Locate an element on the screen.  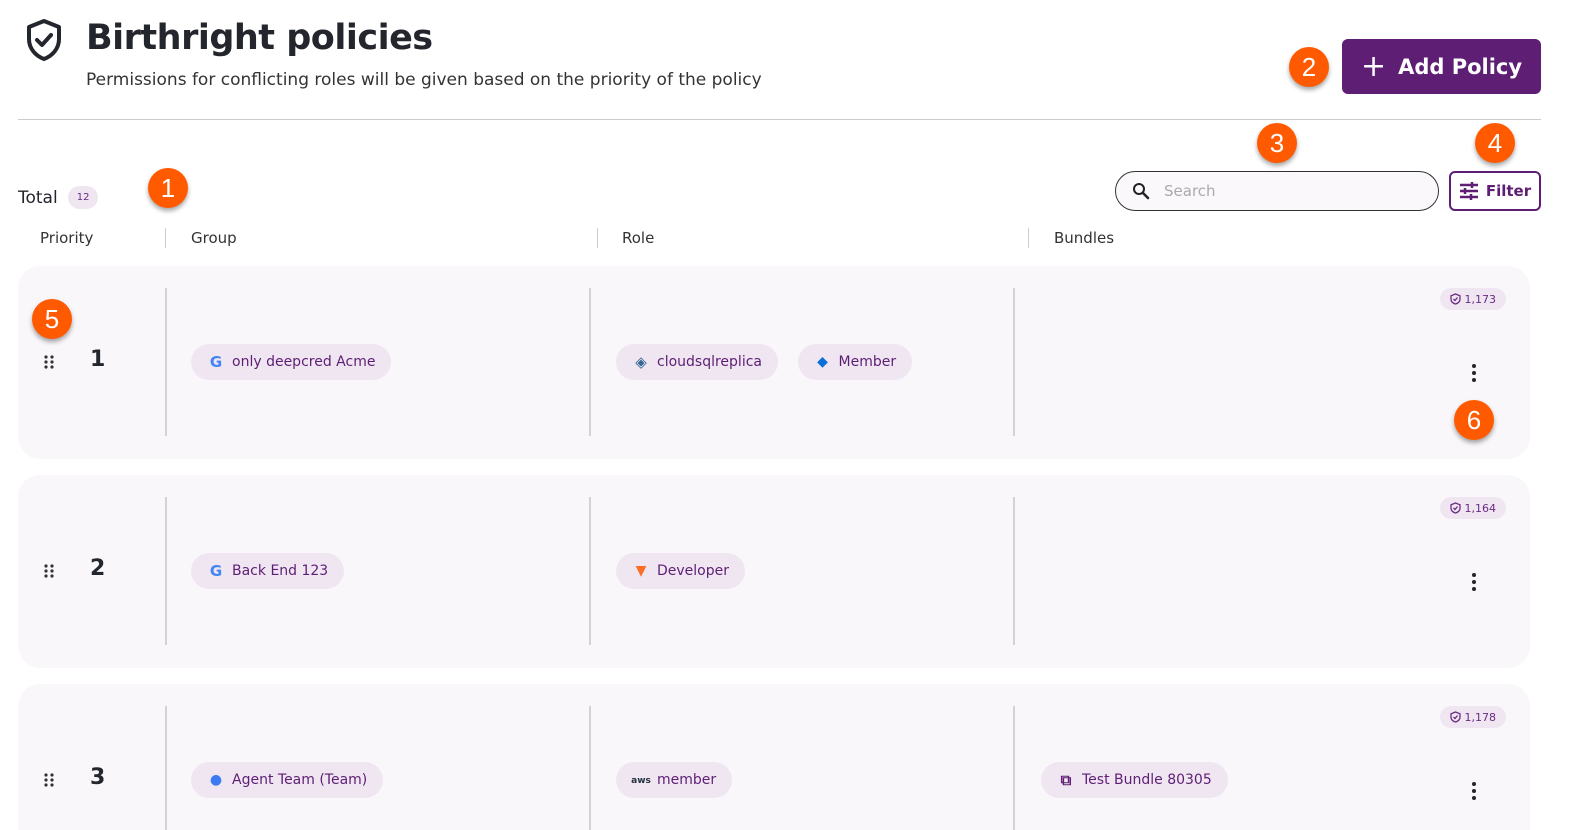
azure-icon: ◆ is located at coordinates (822, 362).